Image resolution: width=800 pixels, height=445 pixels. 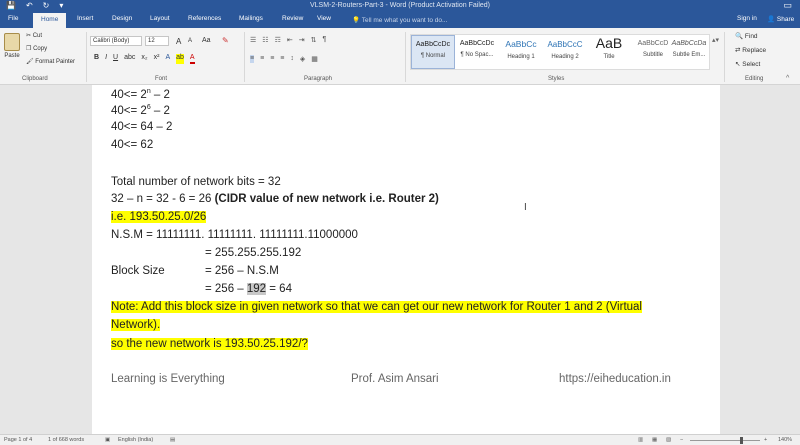 I want to click on align-right-icon: ≡, so click(x=272, y=59).